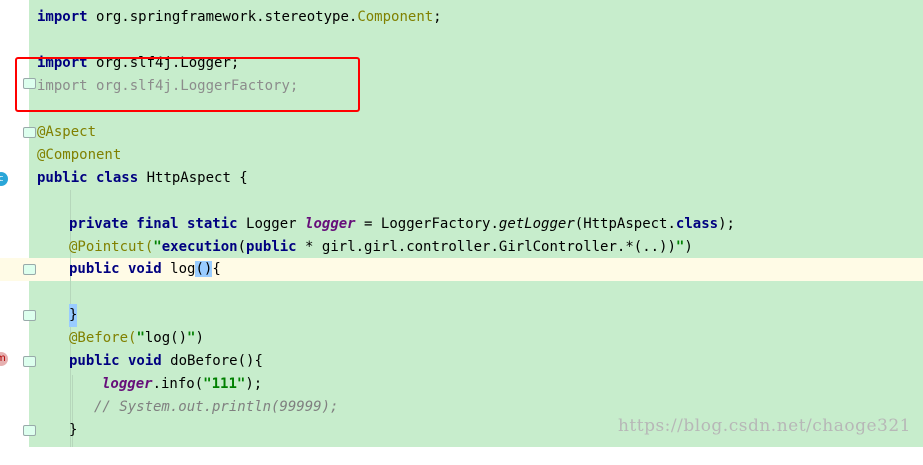 Image resolution: width=923 pixels, height=465 pixels. I want to click on code-line: }, so click(461, 315).